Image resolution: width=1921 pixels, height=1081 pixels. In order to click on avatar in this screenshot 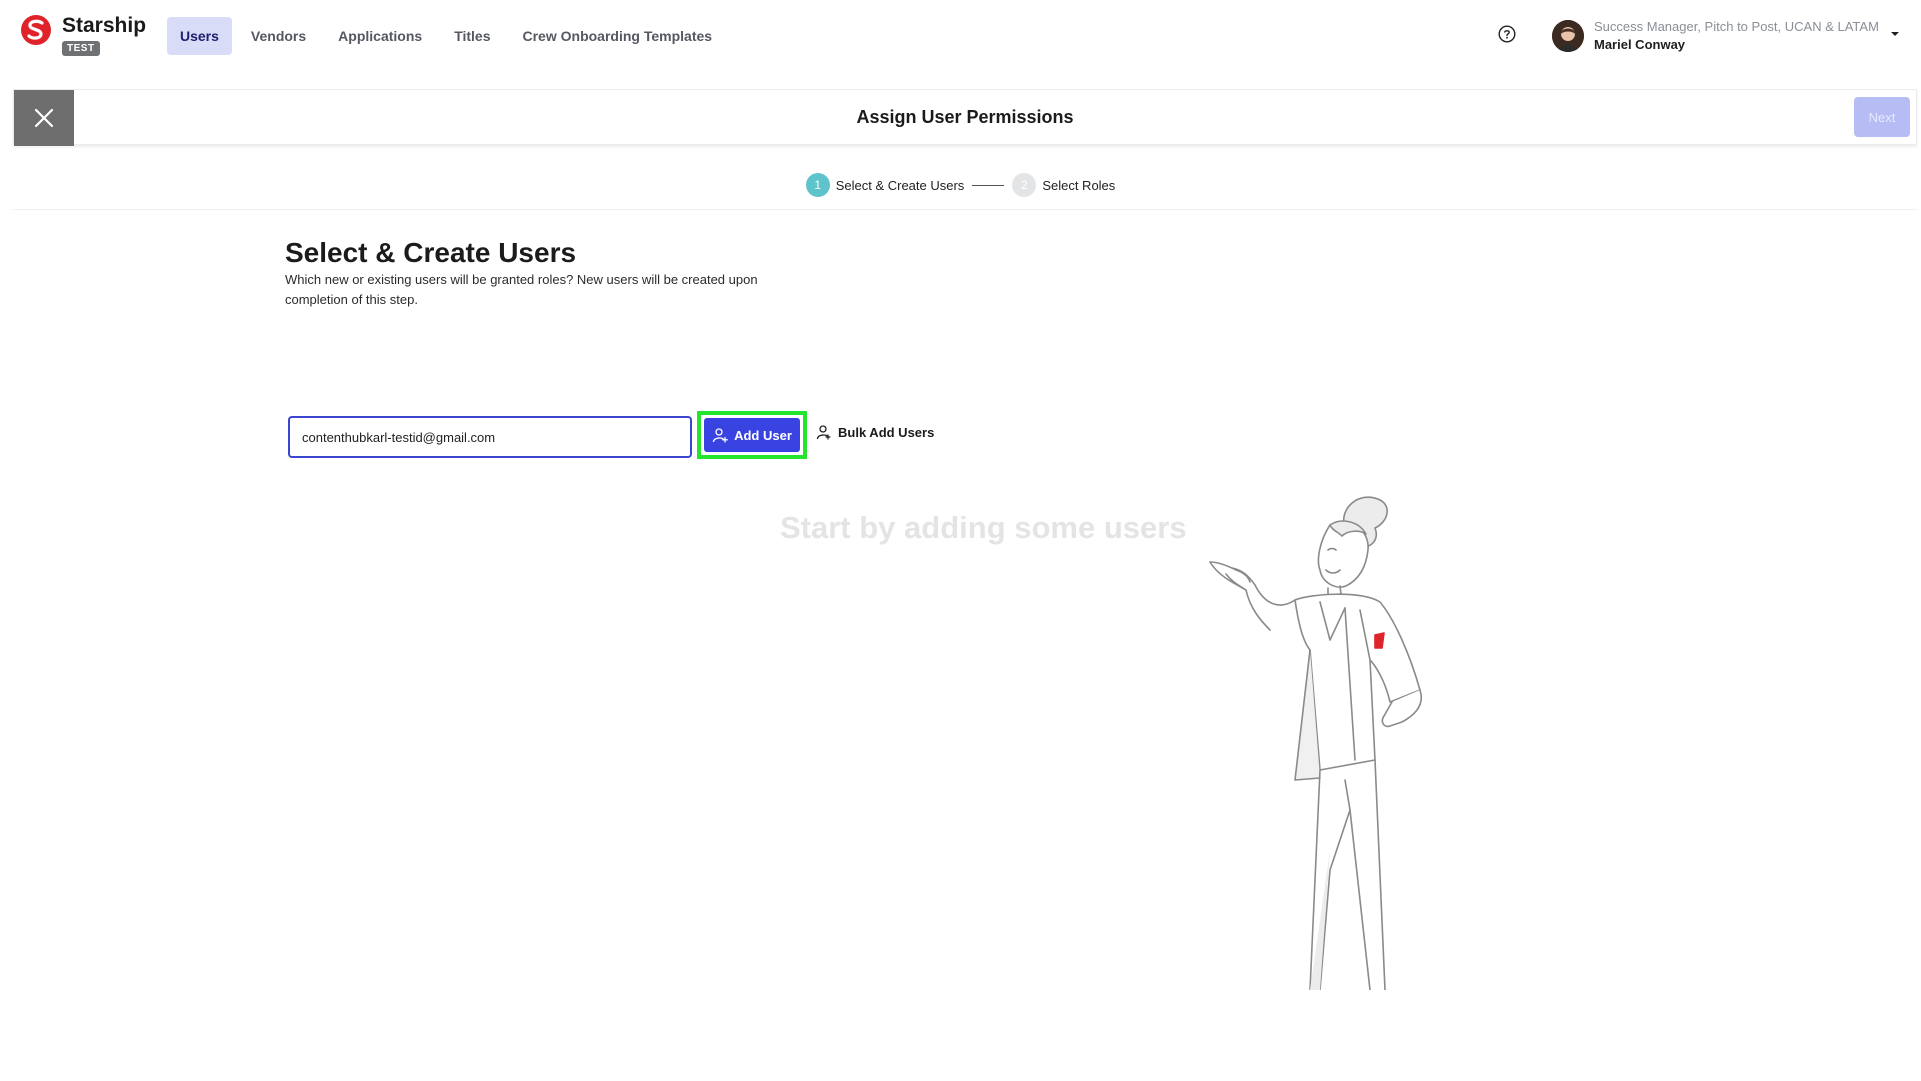, I will do `click(1568, 36)`.